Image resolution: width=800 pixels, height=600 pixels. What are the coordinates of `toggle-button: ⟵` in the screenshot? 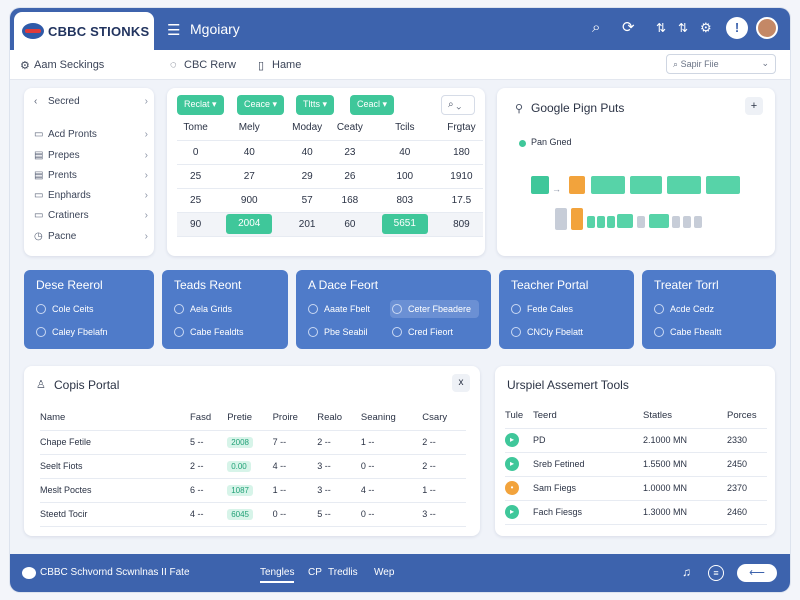 It's located at (757, 573).